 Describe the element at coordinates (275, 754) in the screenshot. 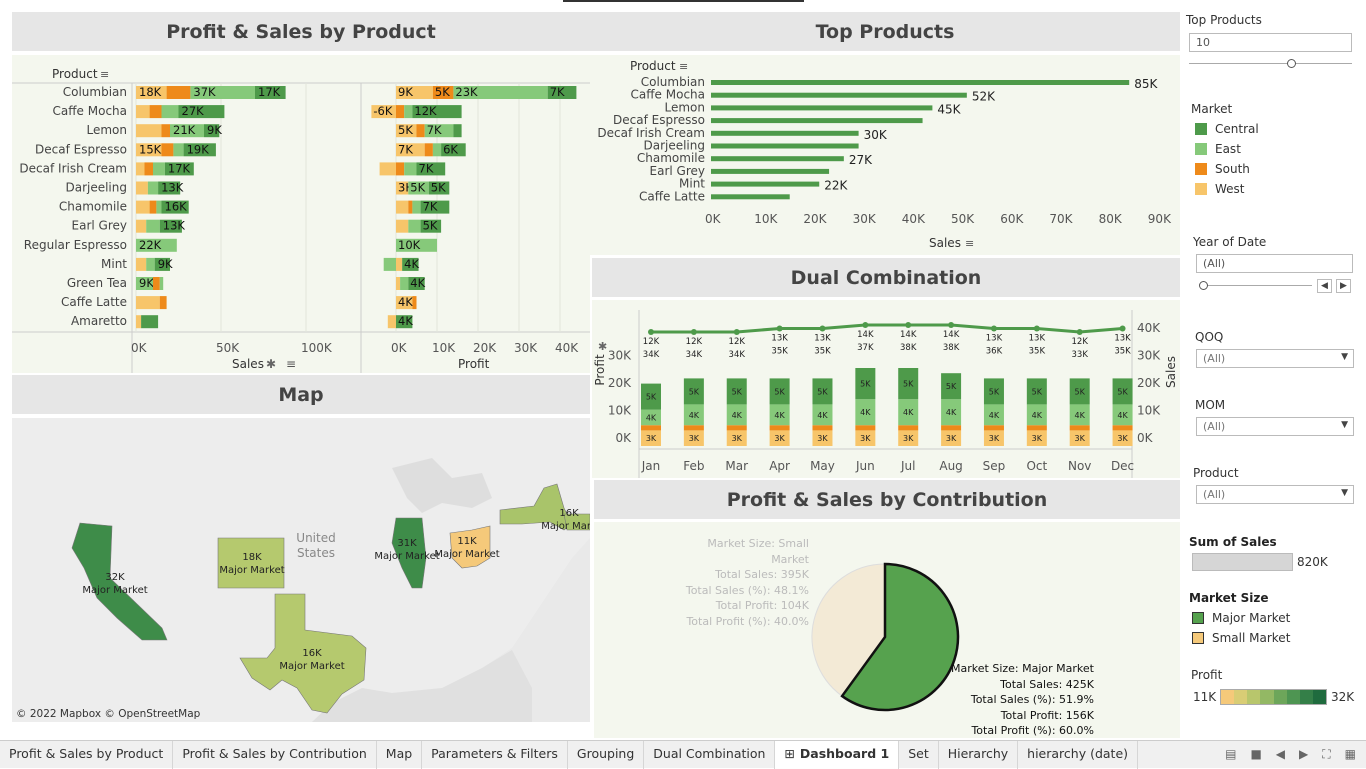

I see `tab-profit-sales-contribution: Profit & Sales by Contribution` at that location.